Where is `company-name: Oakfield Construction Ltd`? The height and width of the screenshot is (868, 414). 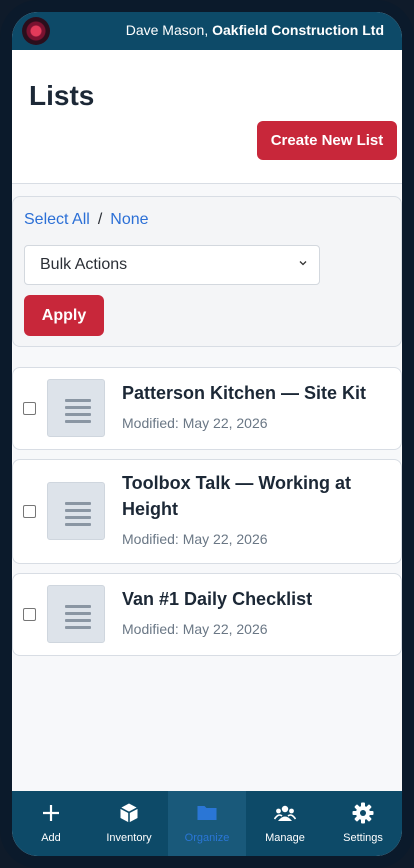
company-name: Oakfield Construction Ltd is located at coordinates (298, 30).